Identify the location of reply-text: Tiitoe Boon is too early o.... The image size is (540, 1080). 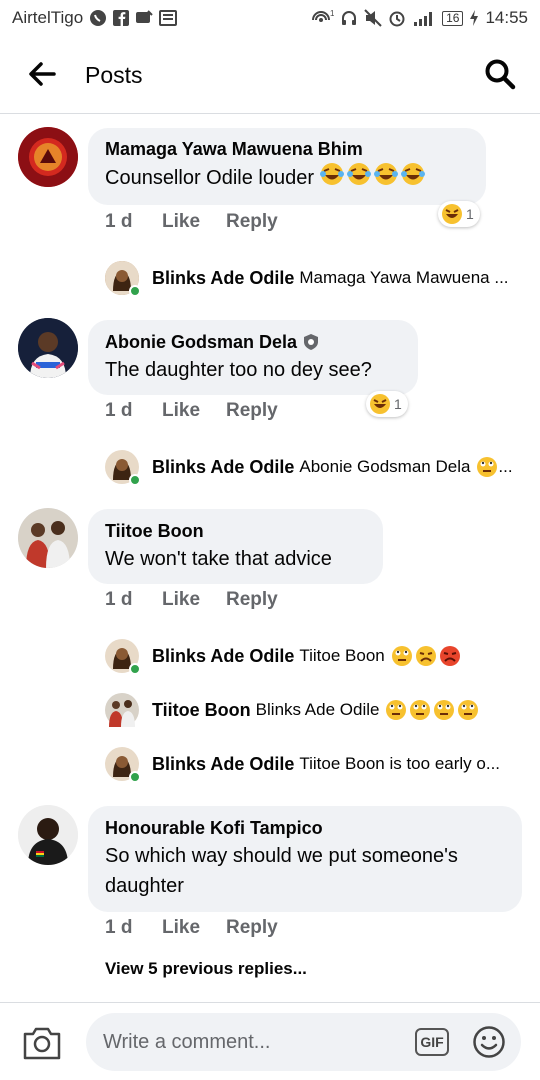
(400, 763).